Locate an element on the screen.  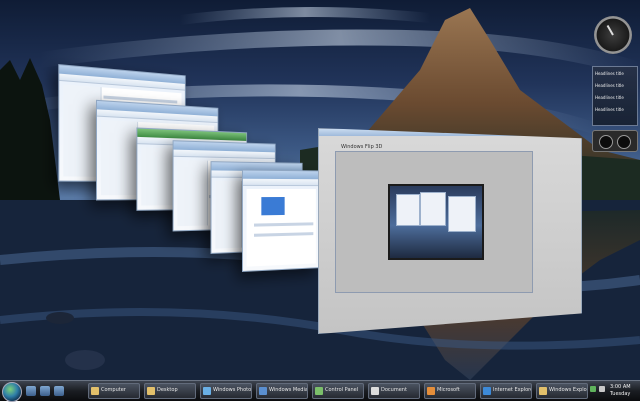
taskbar-button: Windows Media is located at coordinates (282, 391).